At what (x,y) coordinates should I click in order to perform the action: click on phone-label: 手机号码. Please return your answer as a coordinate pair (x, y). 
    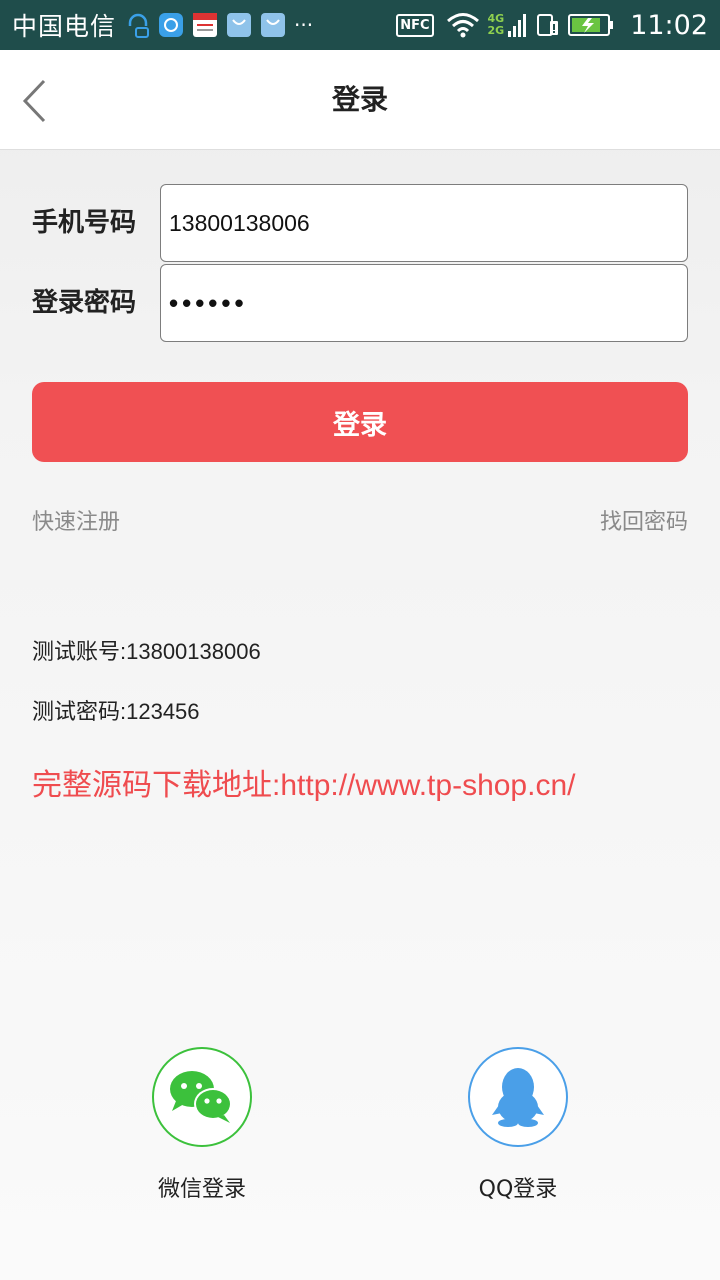
    Looking at the image, I should click on (84, 223).